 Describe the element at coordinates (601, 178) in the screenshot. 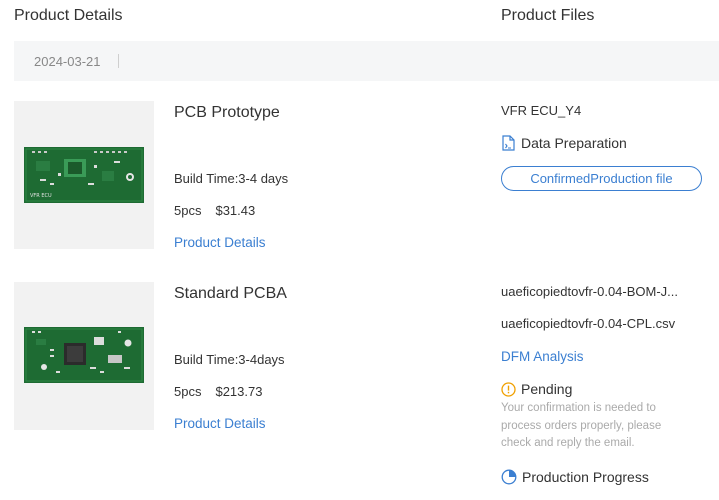

I see `confirmed-production-file-button: ConfirmedProduction file` at that location.